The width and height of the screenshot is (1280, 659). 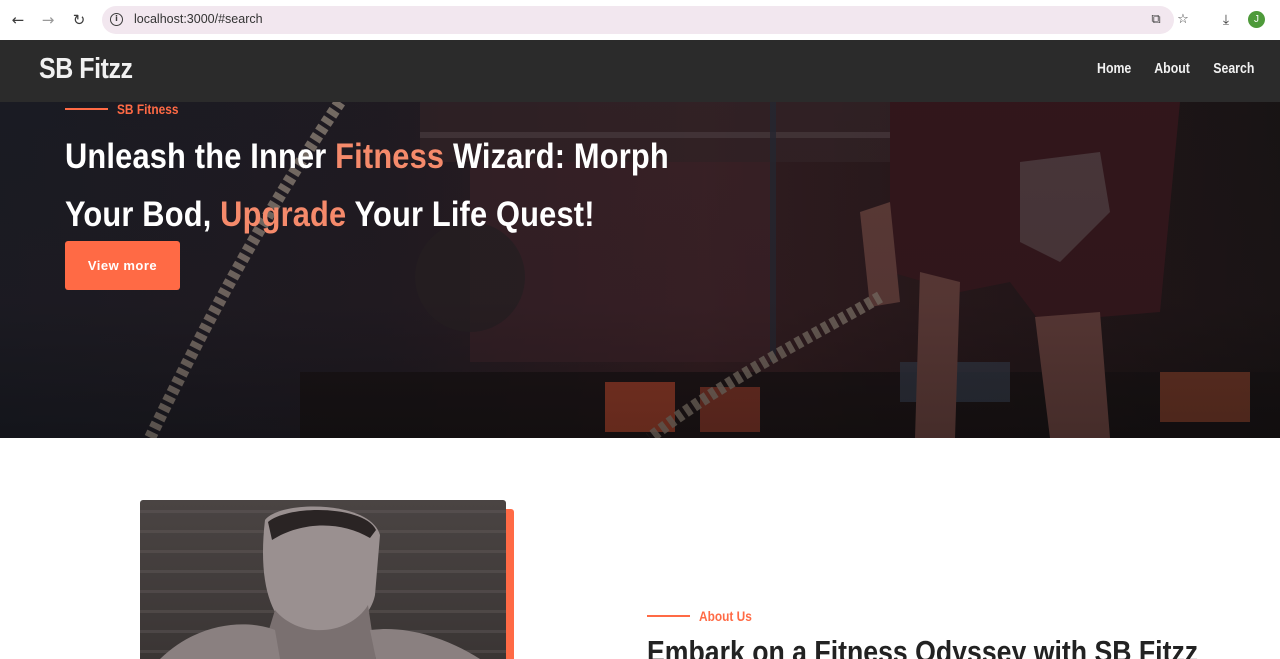 What do you see at coordinates (1233, 69) in the screenshot?
I see `nav-link-search: Search` at bounding box center [1233, 69].